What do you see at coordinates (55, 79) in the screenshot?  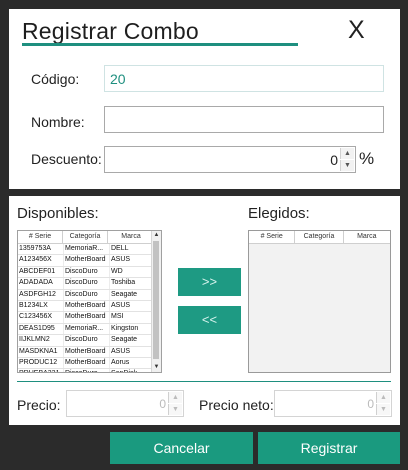 I see `codigo-label: Código:` at bounding box center [55, 79].